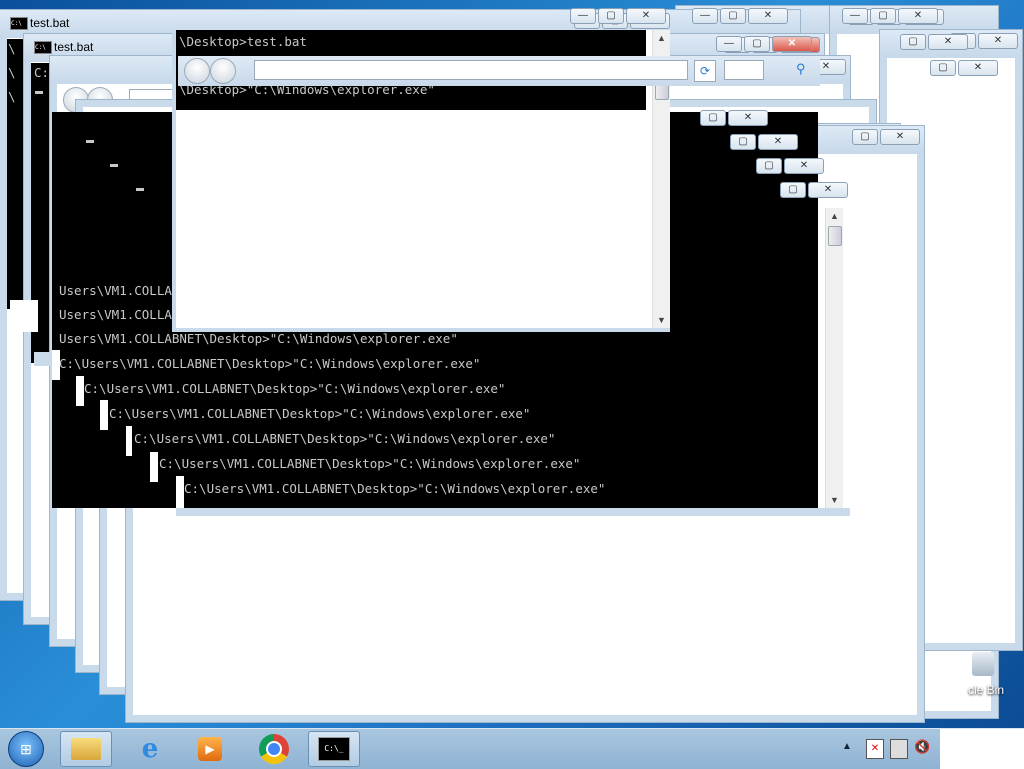  What do you see at coordinates (922, 747) in the screenshot?
I see `volume-muted-icon: 🔇` at bounding box center [922, 747].